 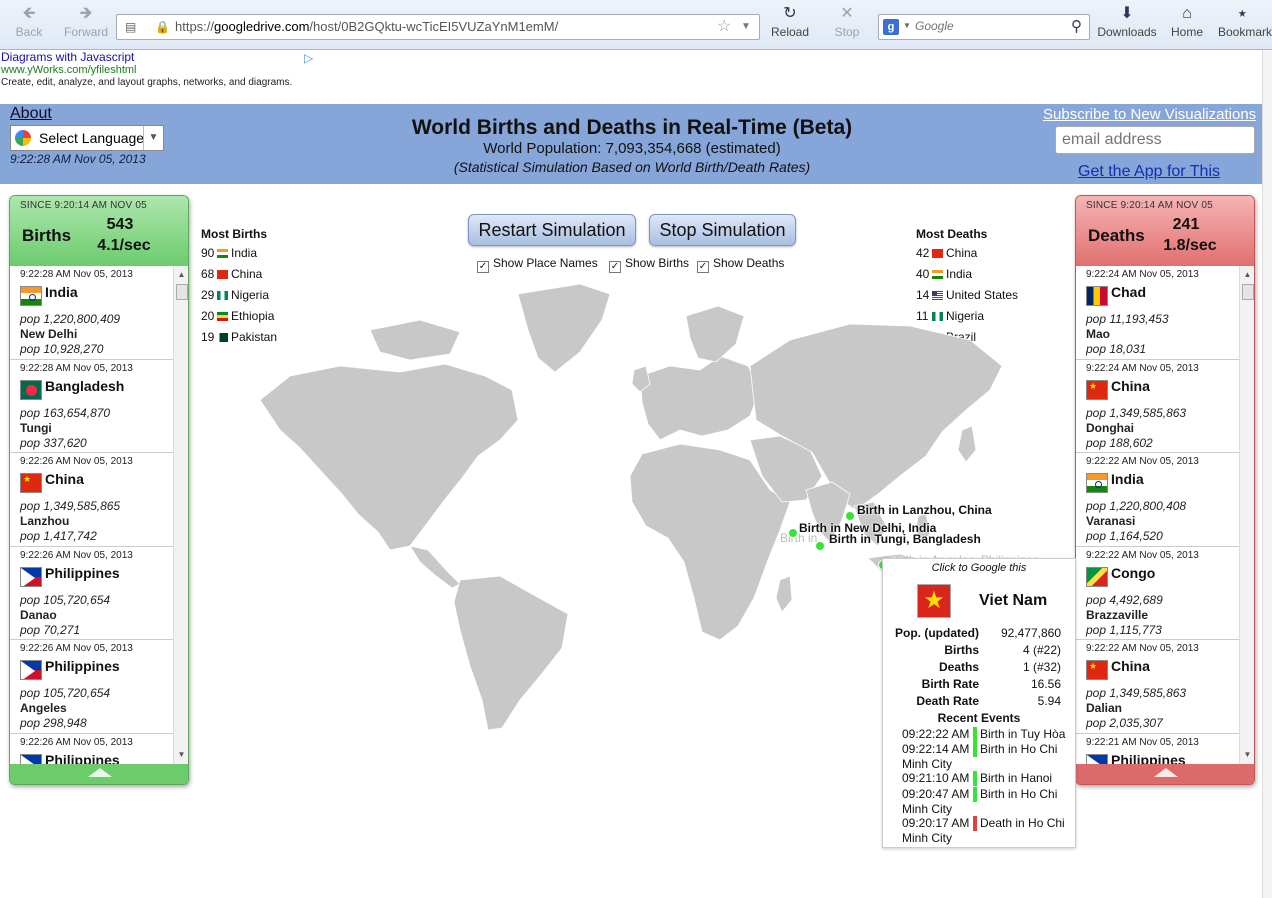 What do you see at coordinates (552, 230) in the screenshot?
I see `restart-simulation-button: Restart Simulation` at bounding box center [552, 230].